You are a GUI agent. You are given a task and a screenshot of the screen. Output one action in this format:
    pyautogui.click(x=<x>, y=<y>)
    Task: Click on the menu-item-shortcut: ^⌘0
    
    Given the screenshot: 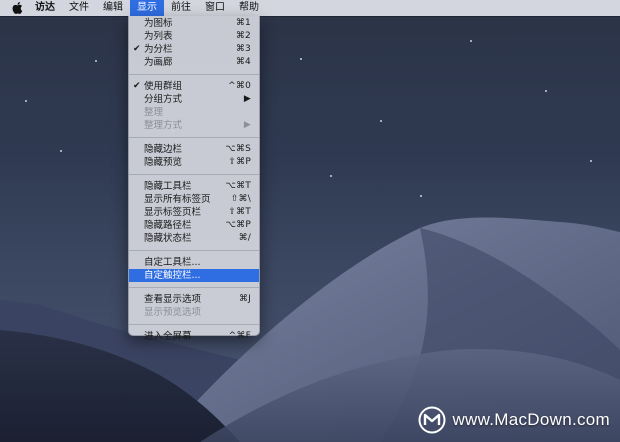 What is the action you would take?
    pyautogui.click(x=239, y=86)
    